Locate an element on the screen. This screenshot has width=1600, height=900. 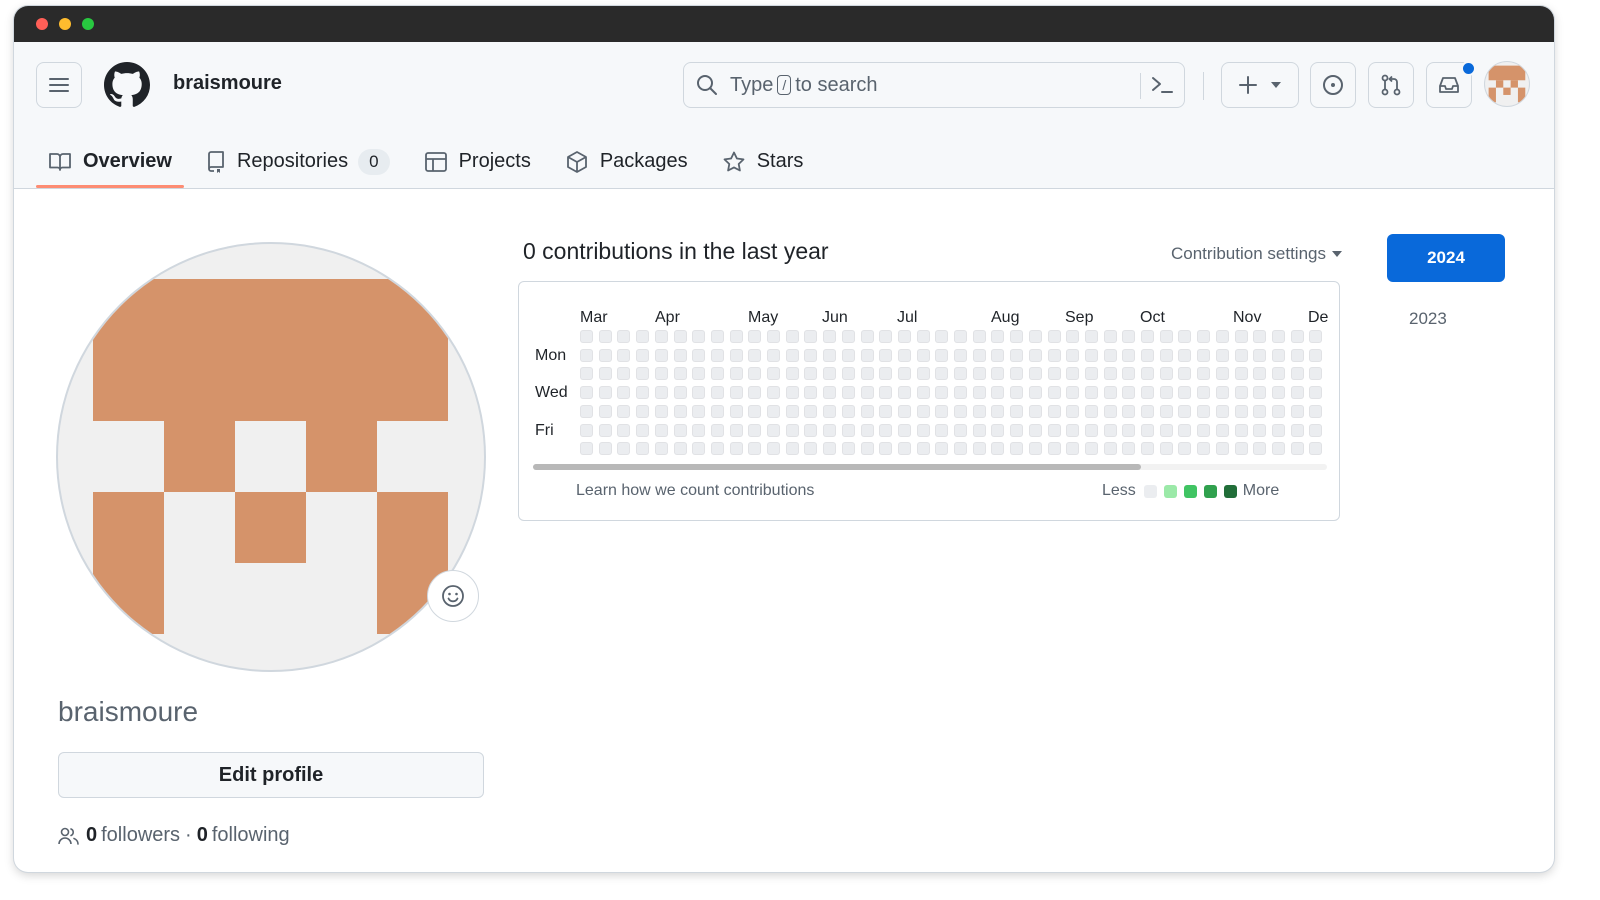
maximize-window-button is located at coordinates (88, 24).